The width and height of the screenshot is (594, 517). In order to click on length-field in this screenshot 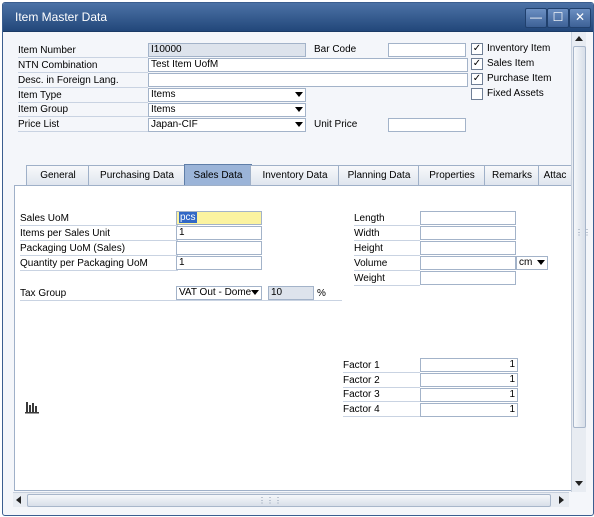, I will do `click(468, 218)`.